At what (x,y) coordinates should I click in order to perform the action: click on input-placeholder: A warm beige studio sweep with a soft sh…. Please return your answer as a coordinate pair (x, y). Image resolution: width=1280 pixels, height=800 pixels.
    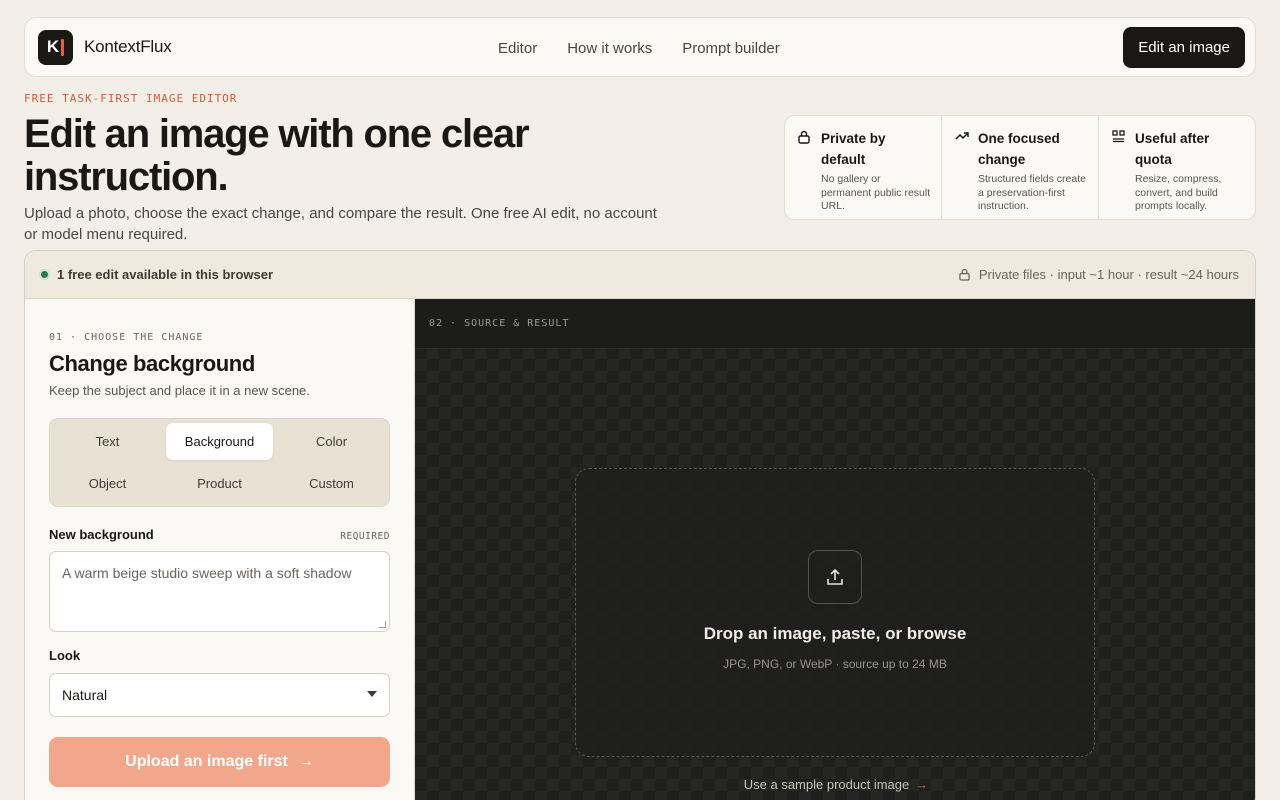
    Looking at the image, I should click on (207, 573).